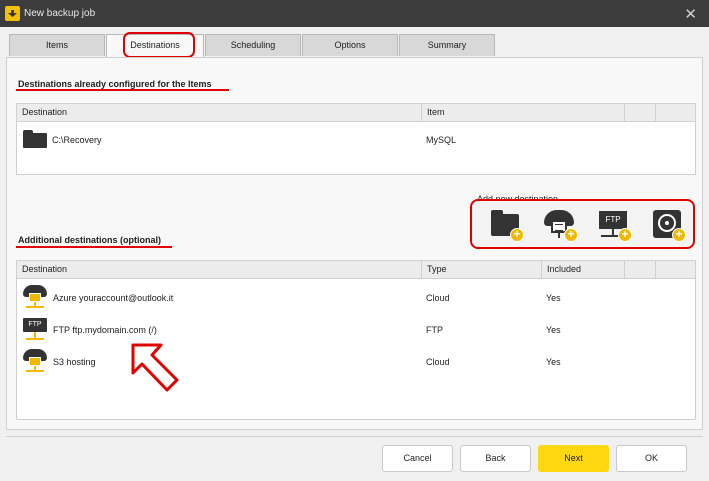 This screenshot has height=481, width=709. What do you see at coordinates (651, 458) in the screenshot?
I see `ok-button: OK` at bounding box center [651, 458].